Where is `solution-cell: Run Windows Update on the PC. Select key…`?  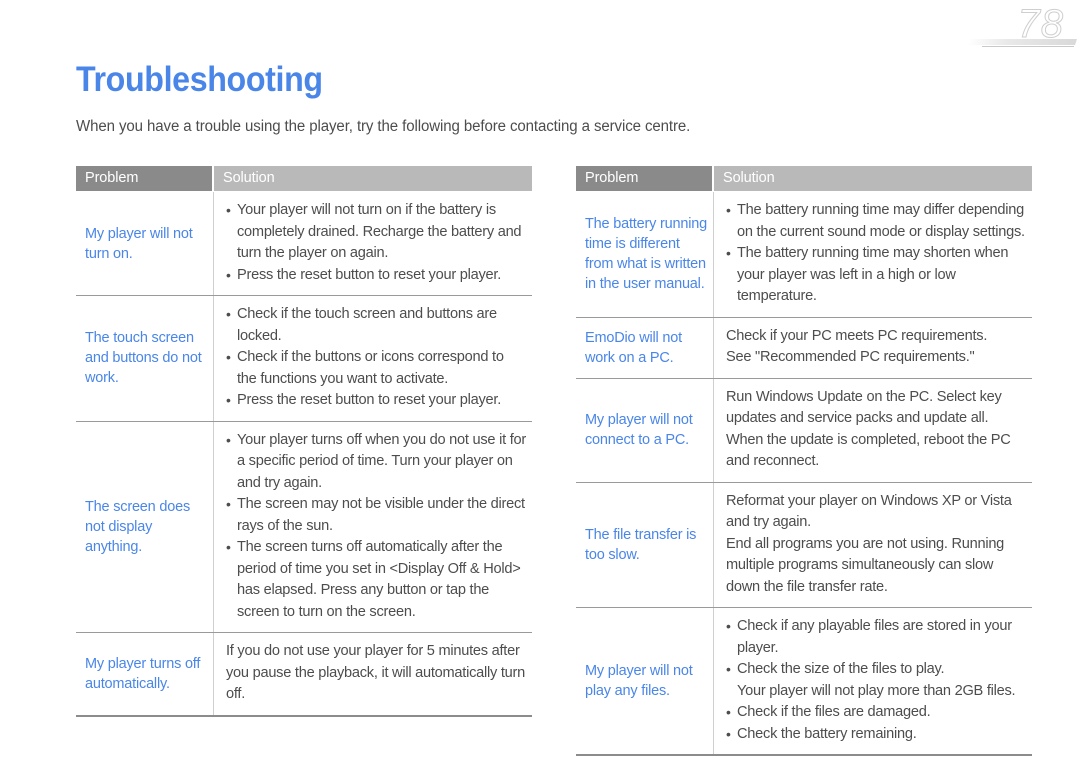 solution-cell: Run Windows Update on the PC. Select key… is located at coordinates (873, 430).